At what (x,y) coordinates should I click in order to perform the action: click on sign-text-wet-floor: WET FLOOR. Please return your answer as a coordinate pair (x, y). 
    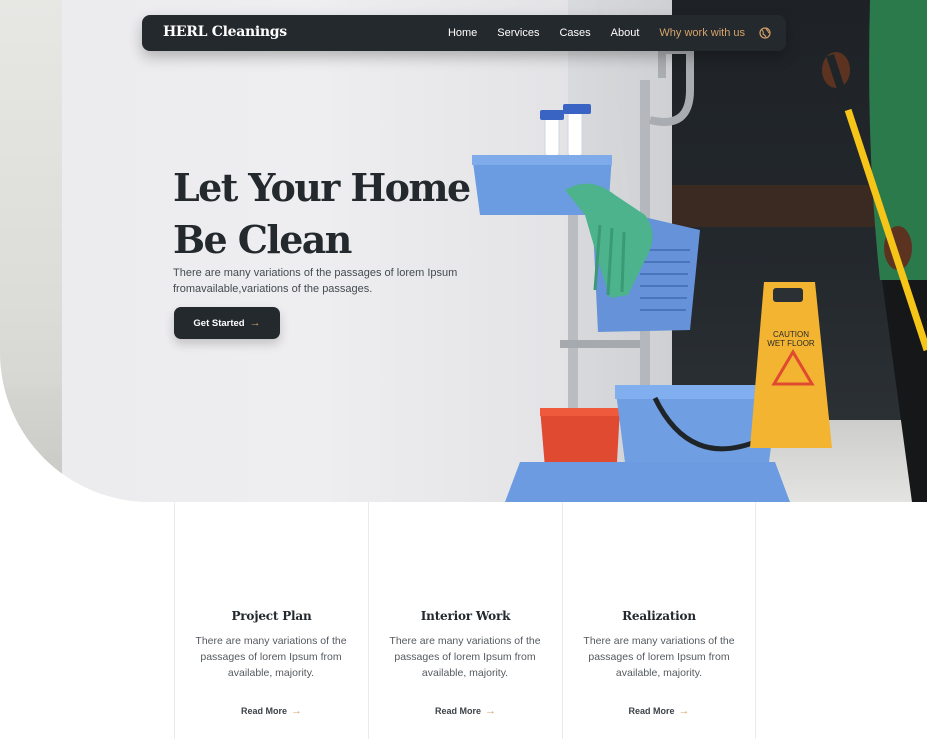
    Looking at the image, I should click on (791, 343).